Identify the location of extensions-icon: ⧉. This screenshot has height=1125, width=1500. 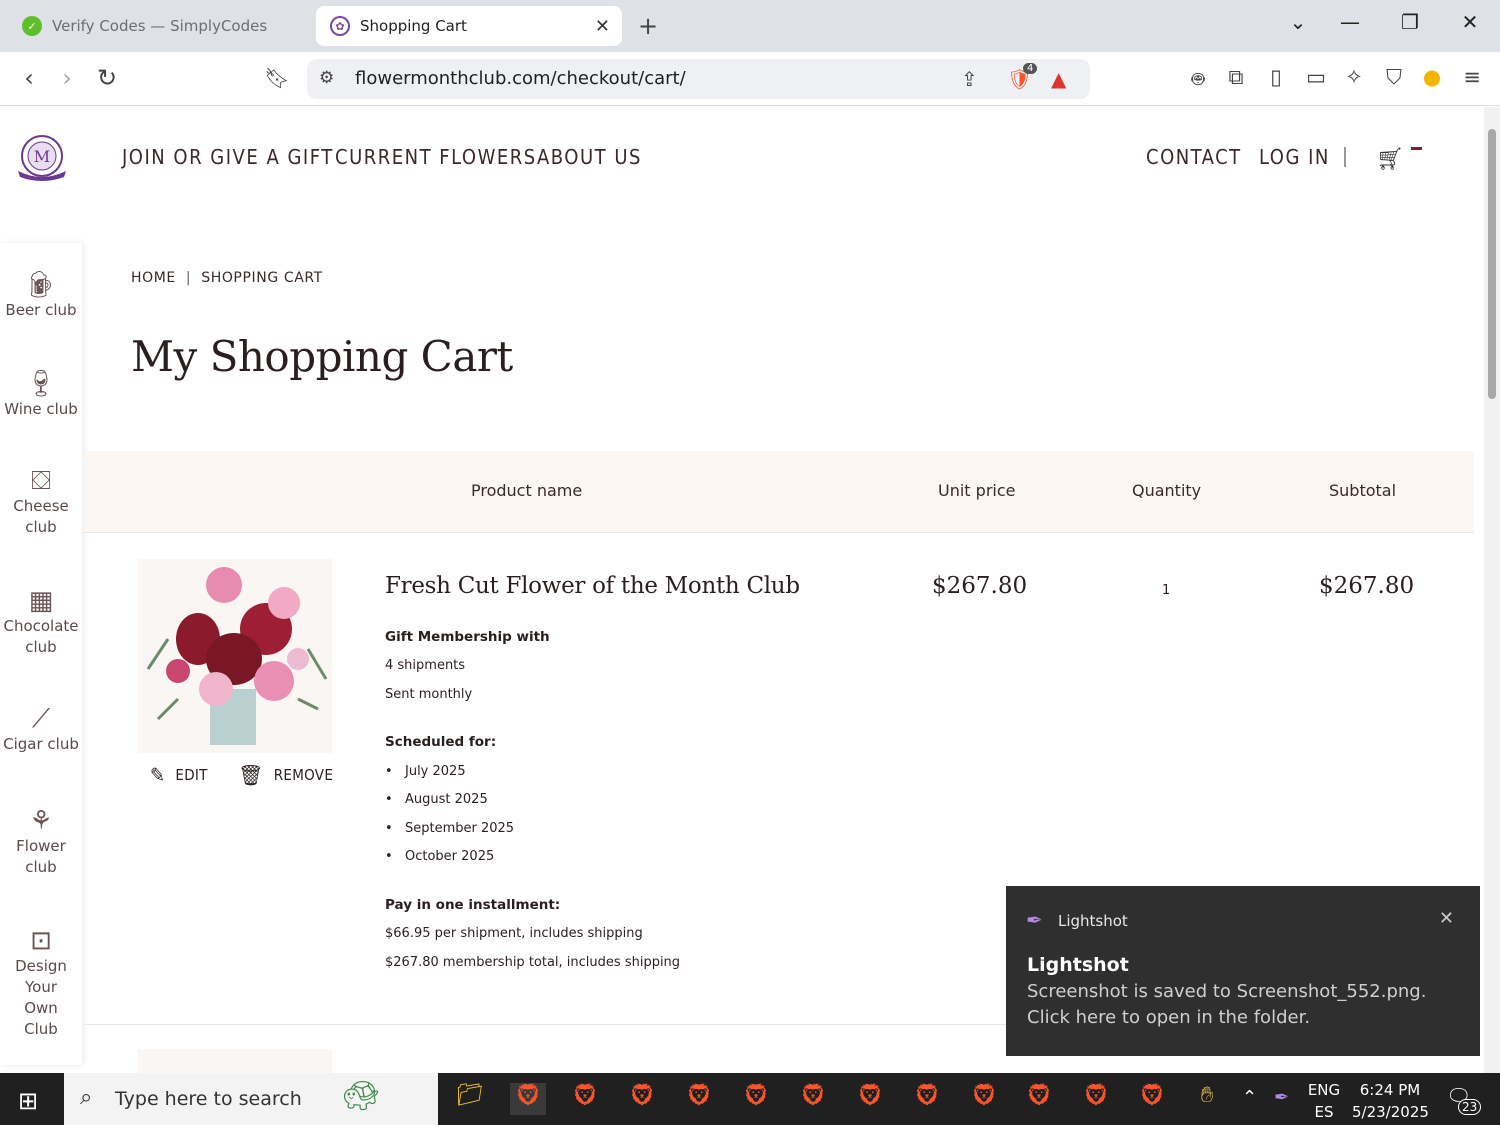
(1236, 77).